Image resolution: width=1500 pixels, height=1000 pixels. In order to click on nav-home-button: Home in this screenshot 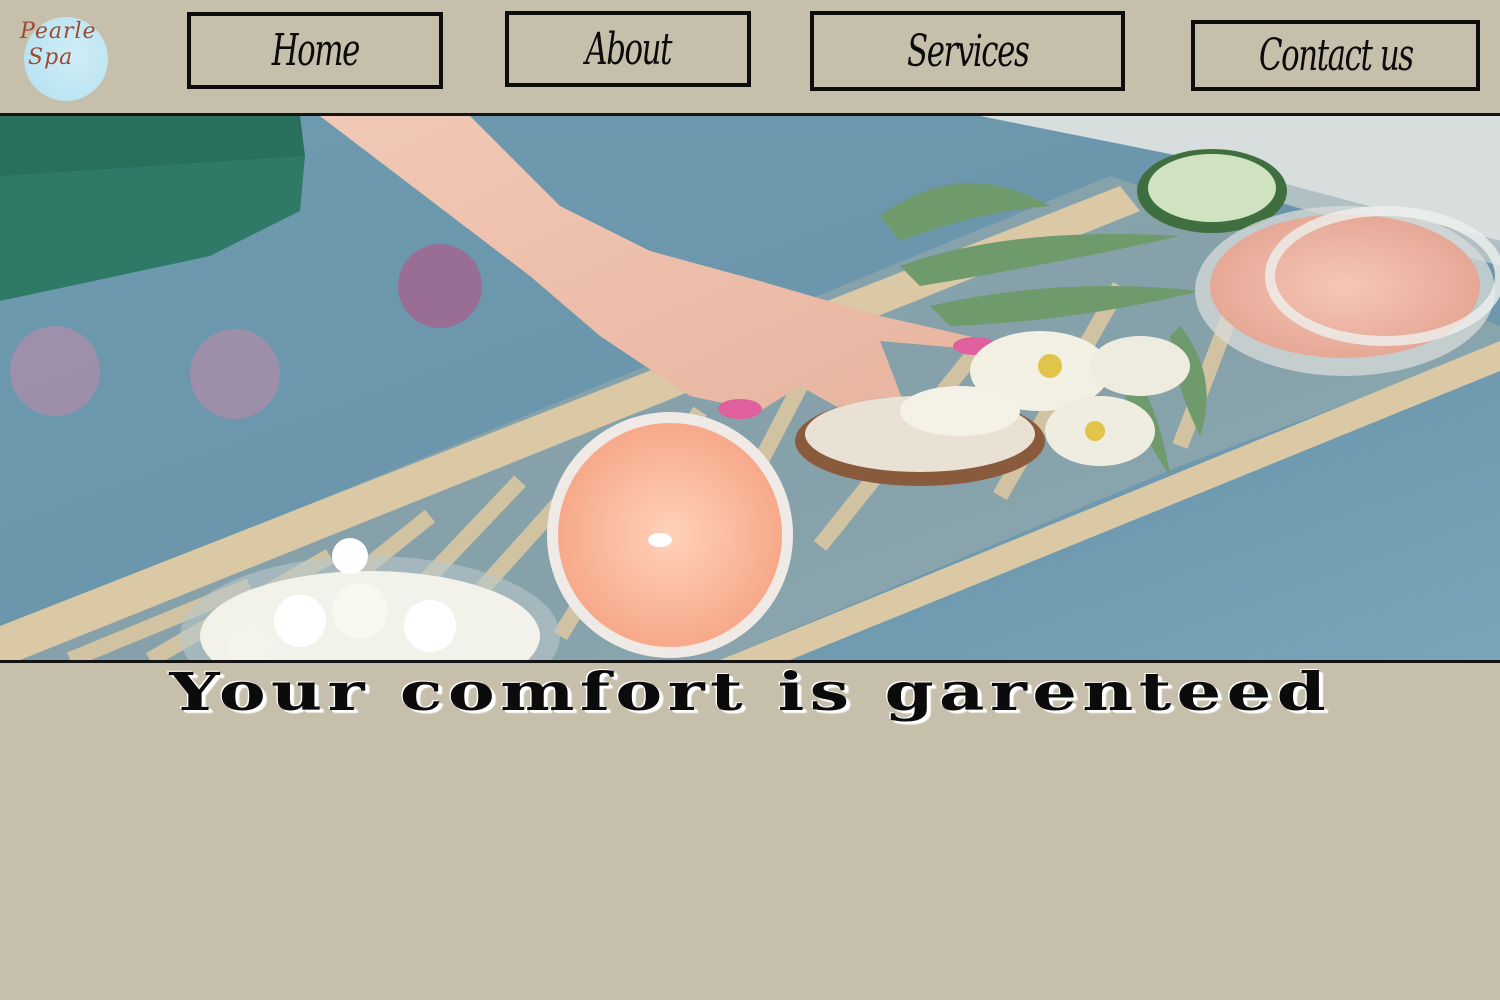, I will do `click(315, 50)`.